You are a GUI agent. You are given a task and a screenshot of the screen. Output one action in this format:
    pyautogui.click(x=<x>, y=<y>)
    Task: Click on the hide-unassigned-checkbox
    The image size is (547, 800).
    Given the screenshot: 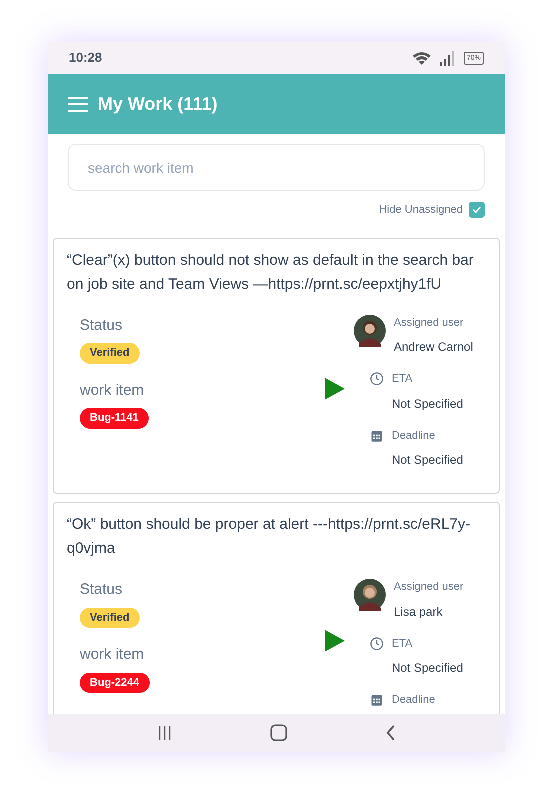 What is the action you would take?
    pyautogui.click(x=477, y=210)
    